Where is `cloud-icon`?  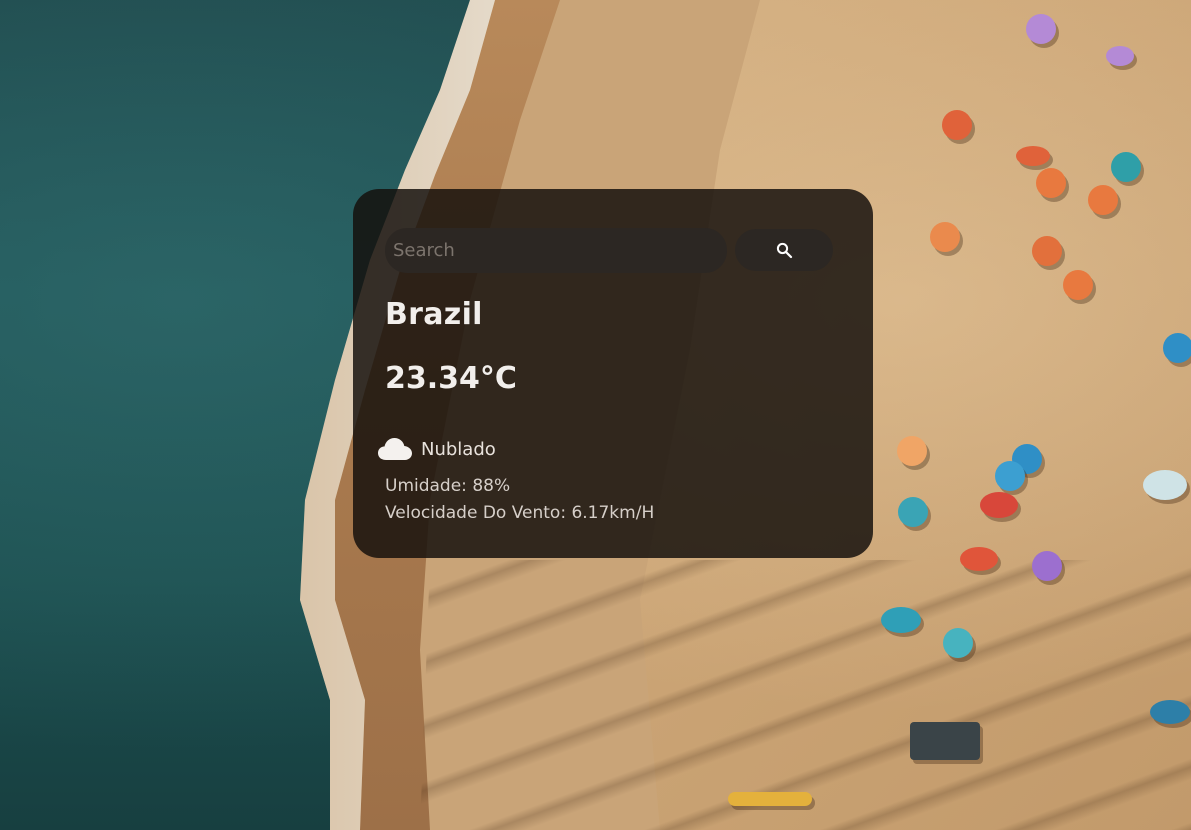
cloud-icon is located at coordinates (395, 449).